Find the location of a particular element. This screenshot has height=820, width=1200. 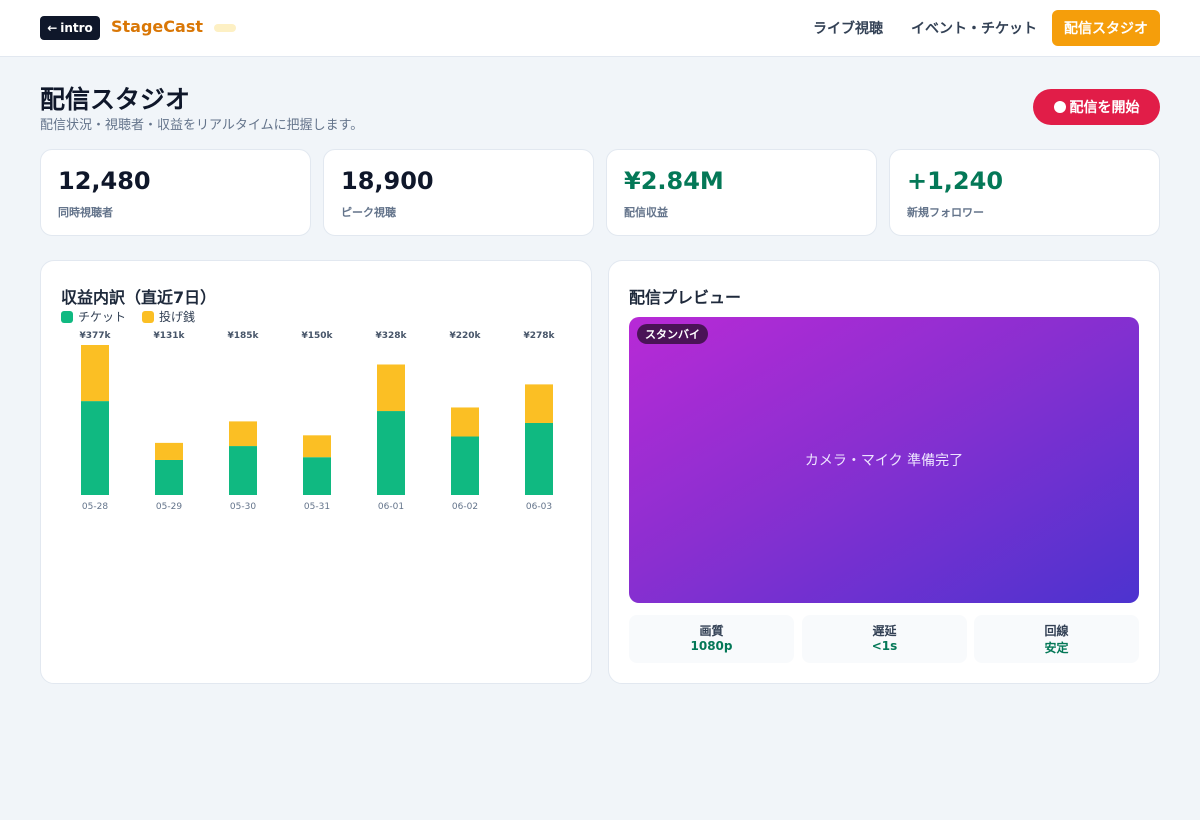

page-title: 配信スタジオ is located at coordinates (115, 99).